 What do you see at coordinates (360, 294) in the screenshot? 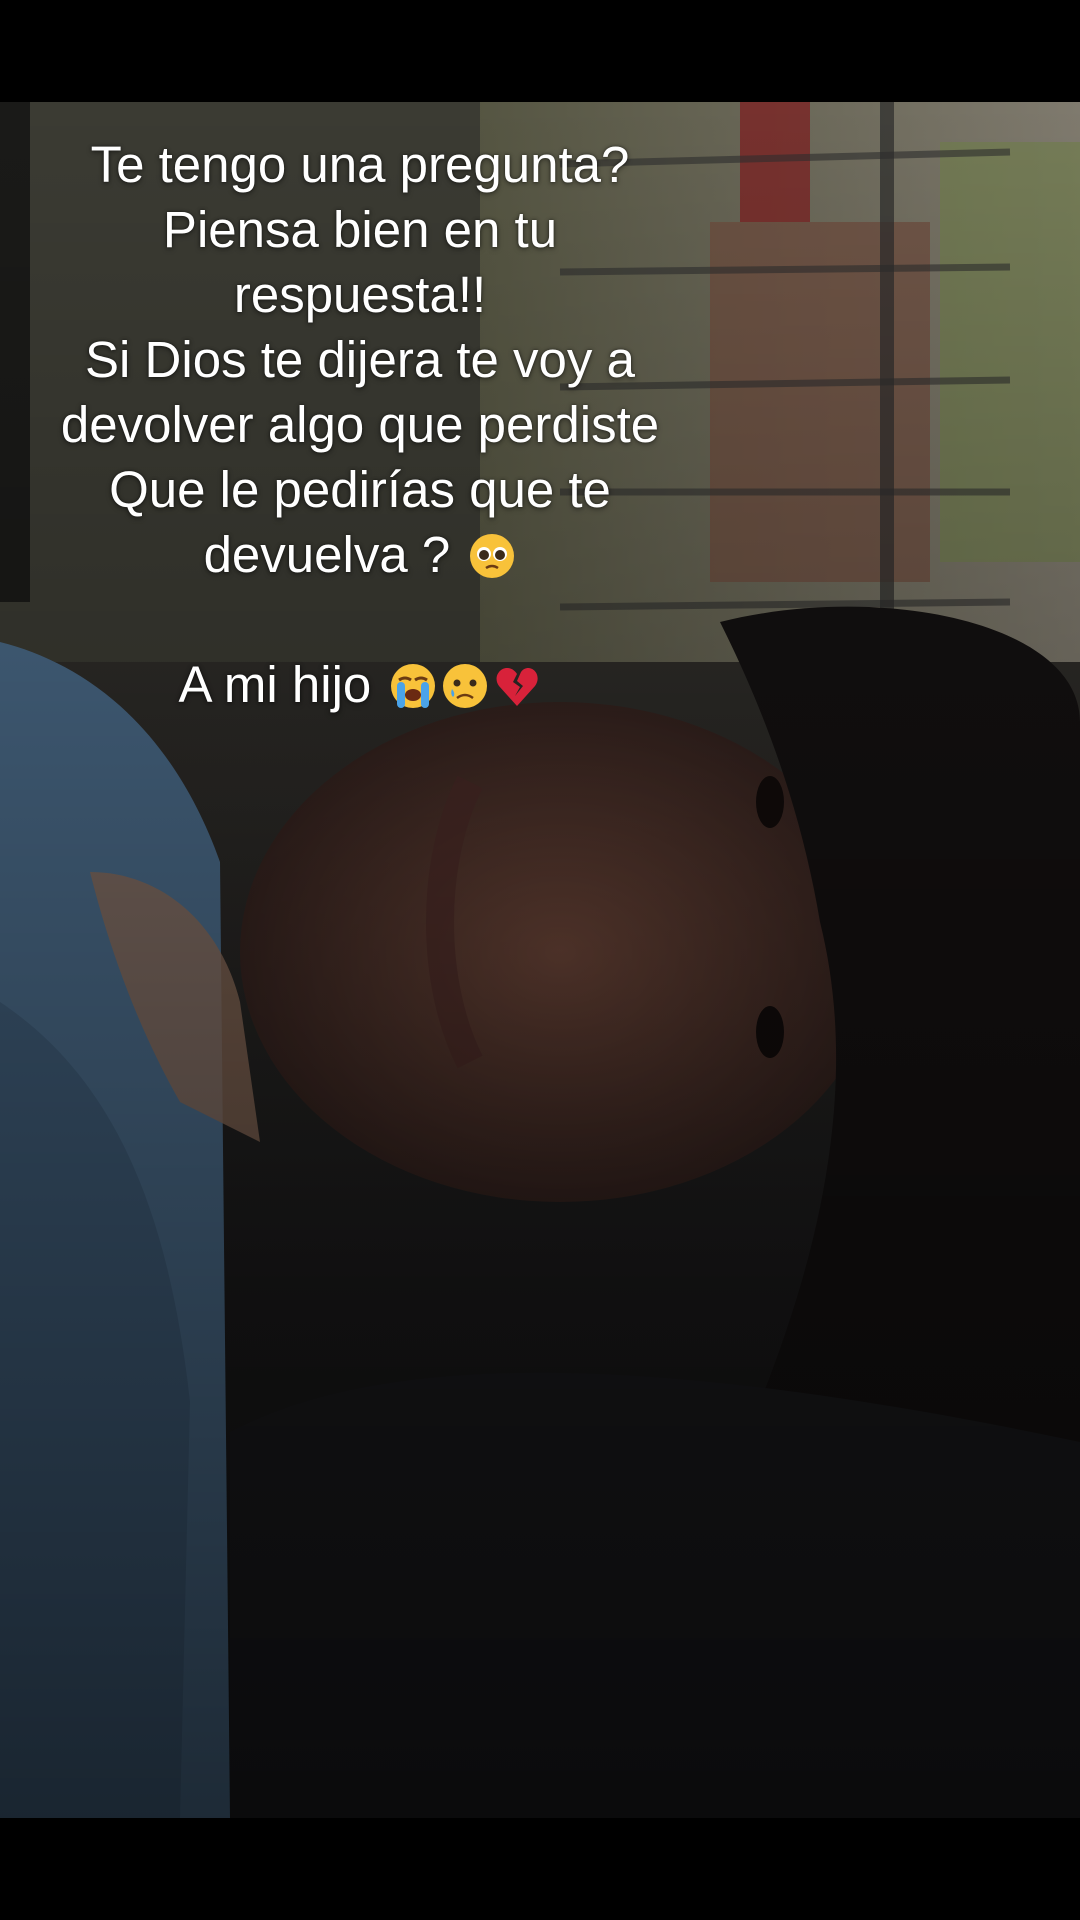
I see `caption-line: respuesta!!` at bounding box center [360, 294].